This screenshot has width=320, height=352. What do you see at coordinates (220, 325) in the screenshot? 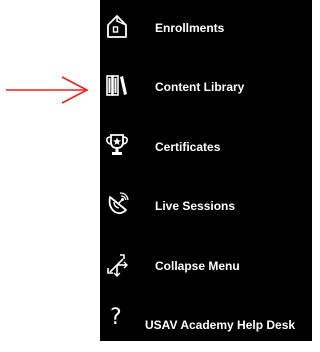
I see `menu-item-label: USAV Academy Help Desk` at bounding box center [220, 325].